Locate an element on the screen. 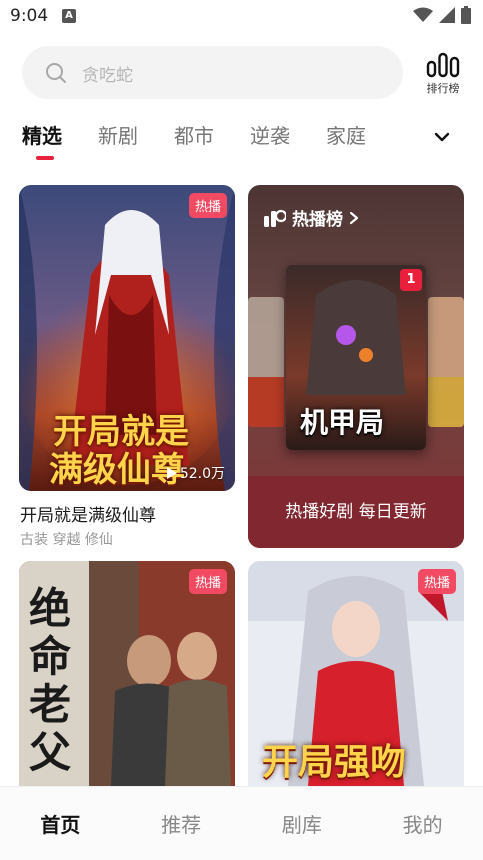  tab-label: 逆袭 is located at coordinates (270, 136).